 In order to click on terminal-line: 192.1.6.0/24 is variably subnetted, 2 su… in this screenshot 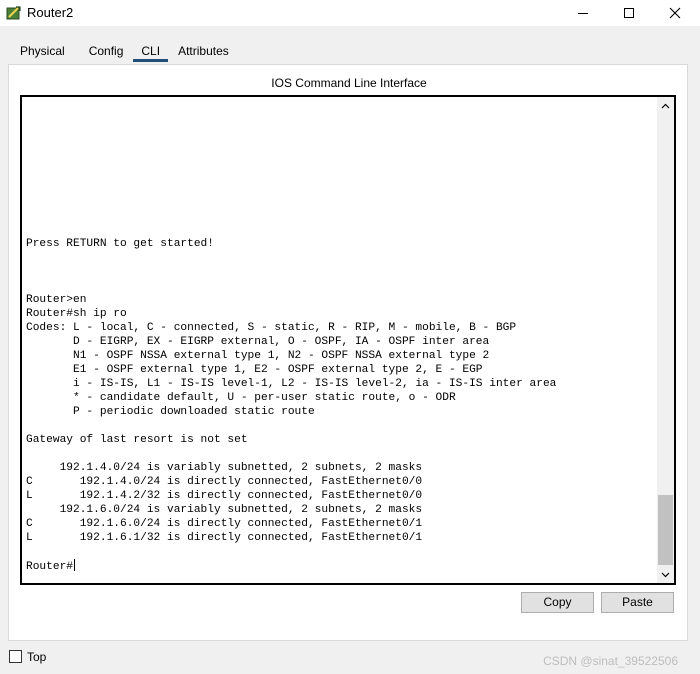, I will do `click(224, 510)`.